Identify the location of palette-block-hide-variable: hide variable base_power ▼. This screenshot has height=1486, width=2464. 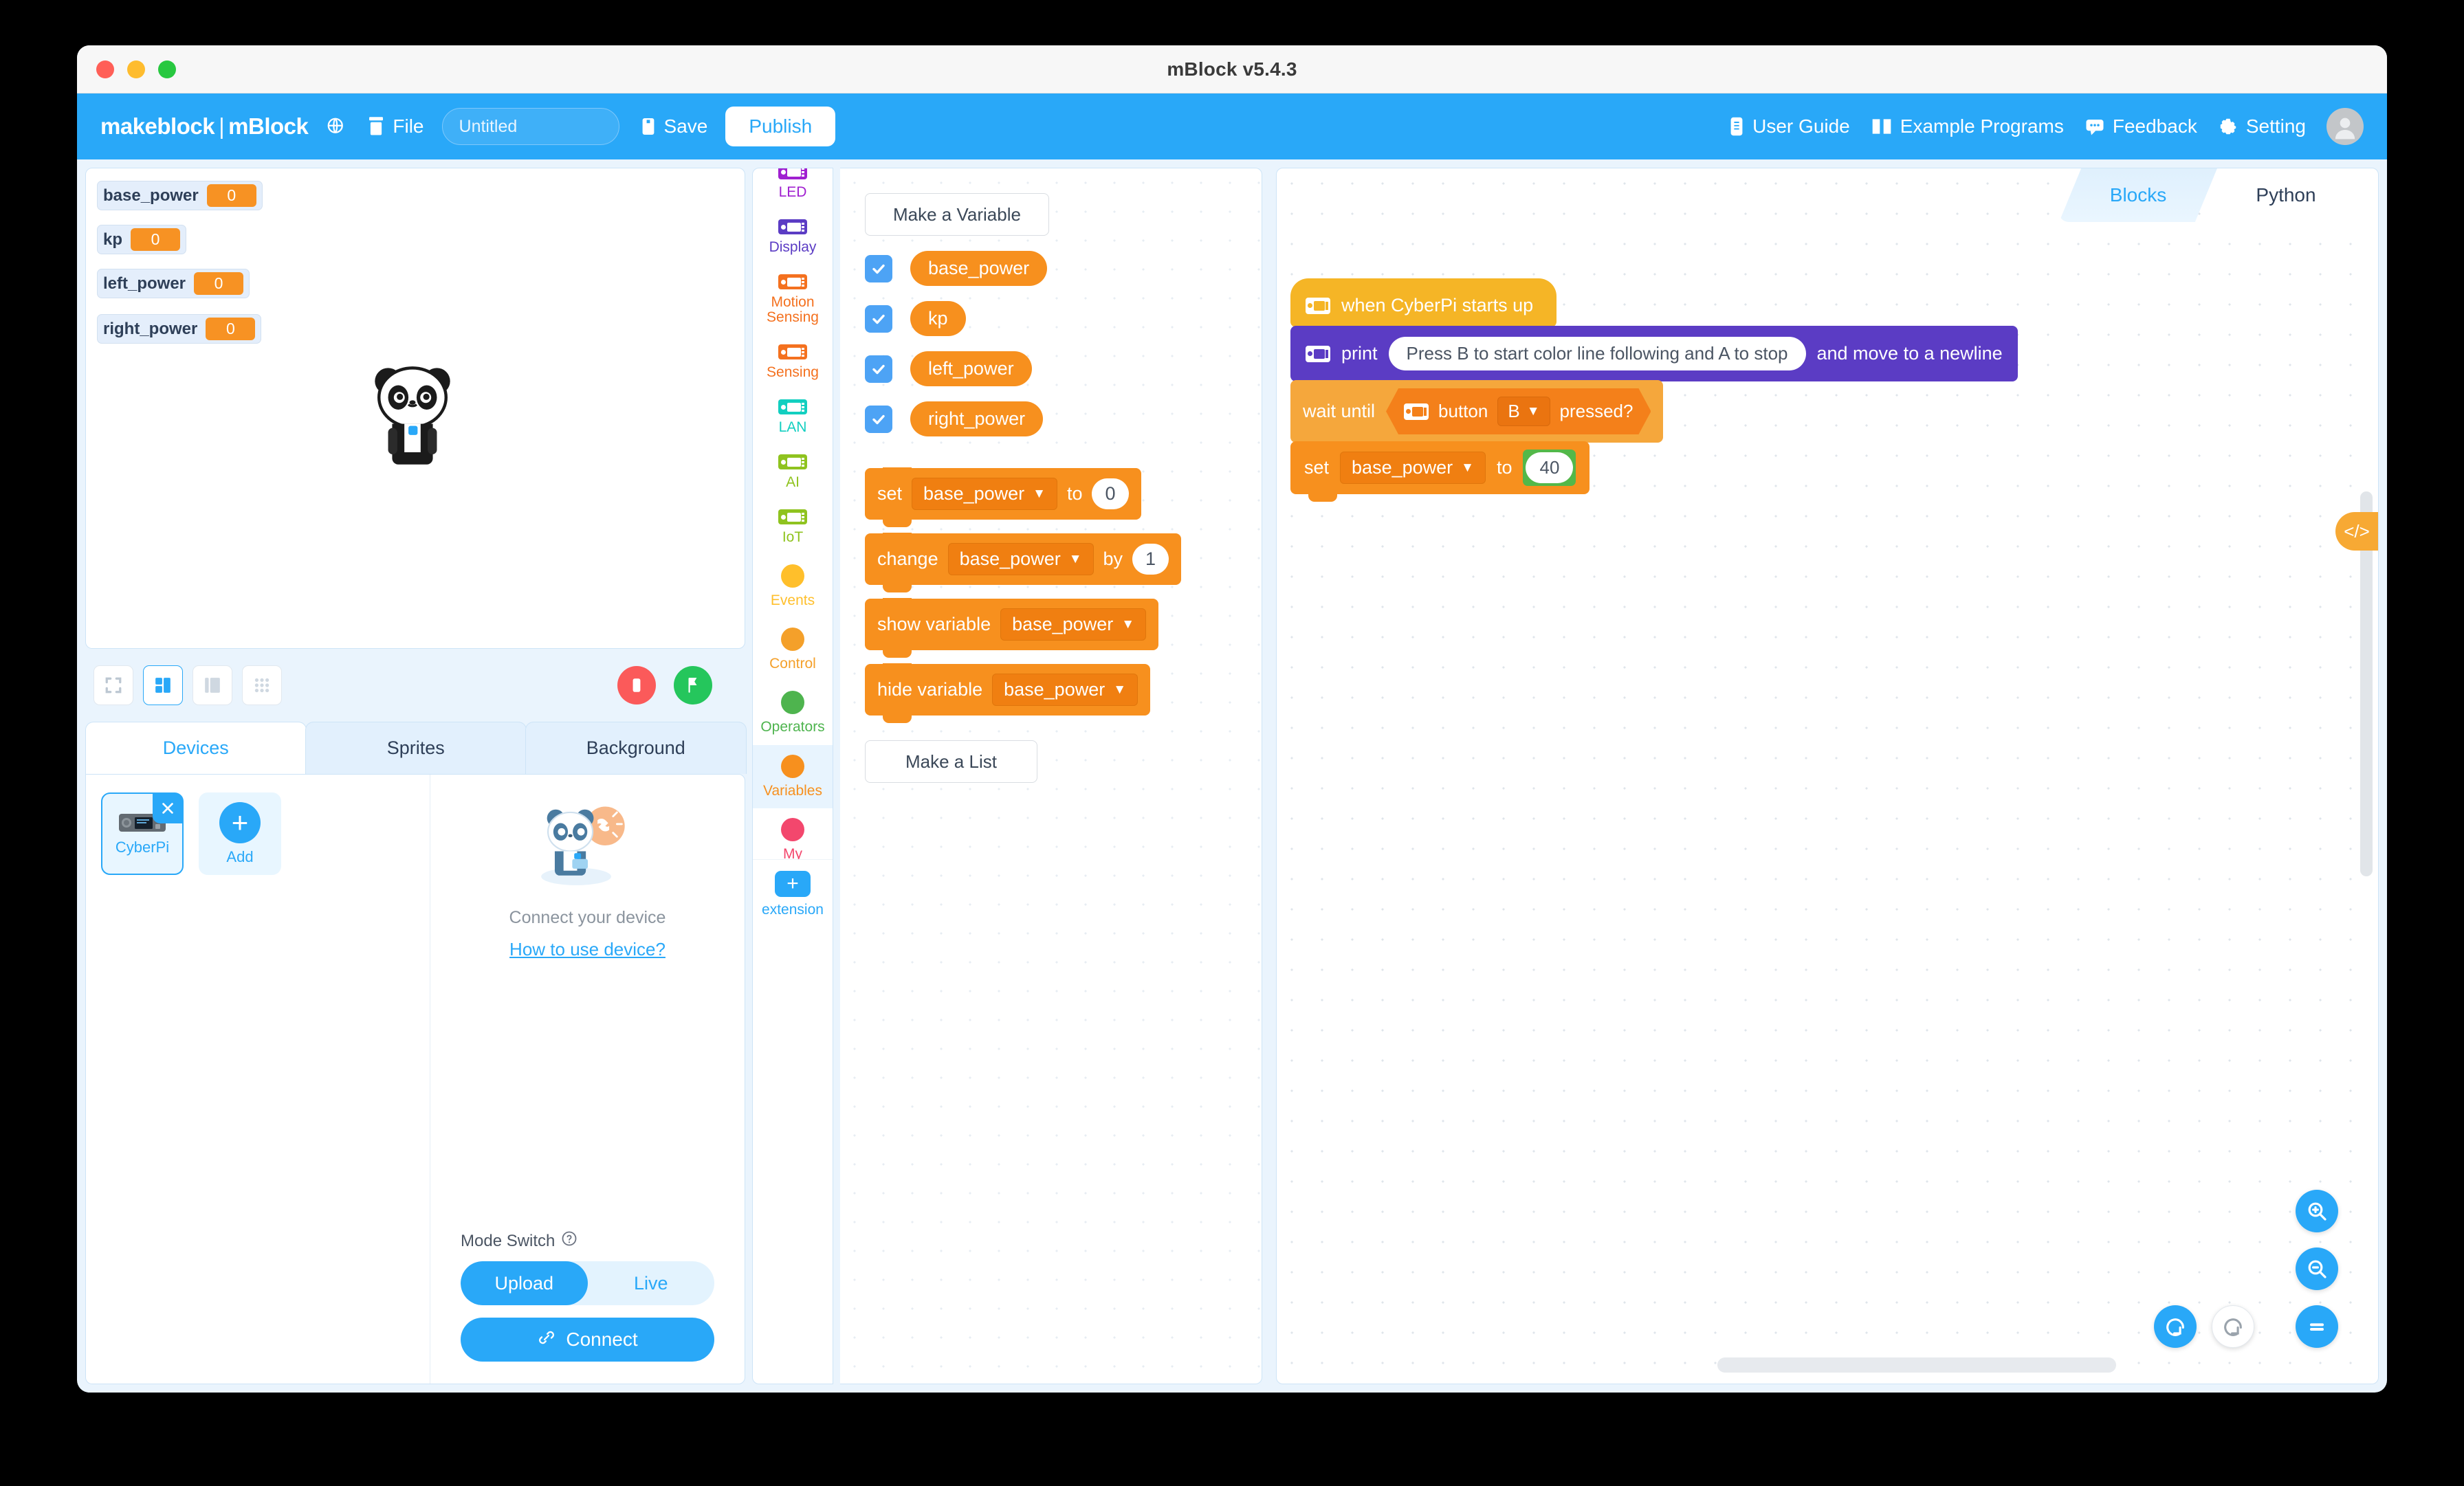
(1008, 693).